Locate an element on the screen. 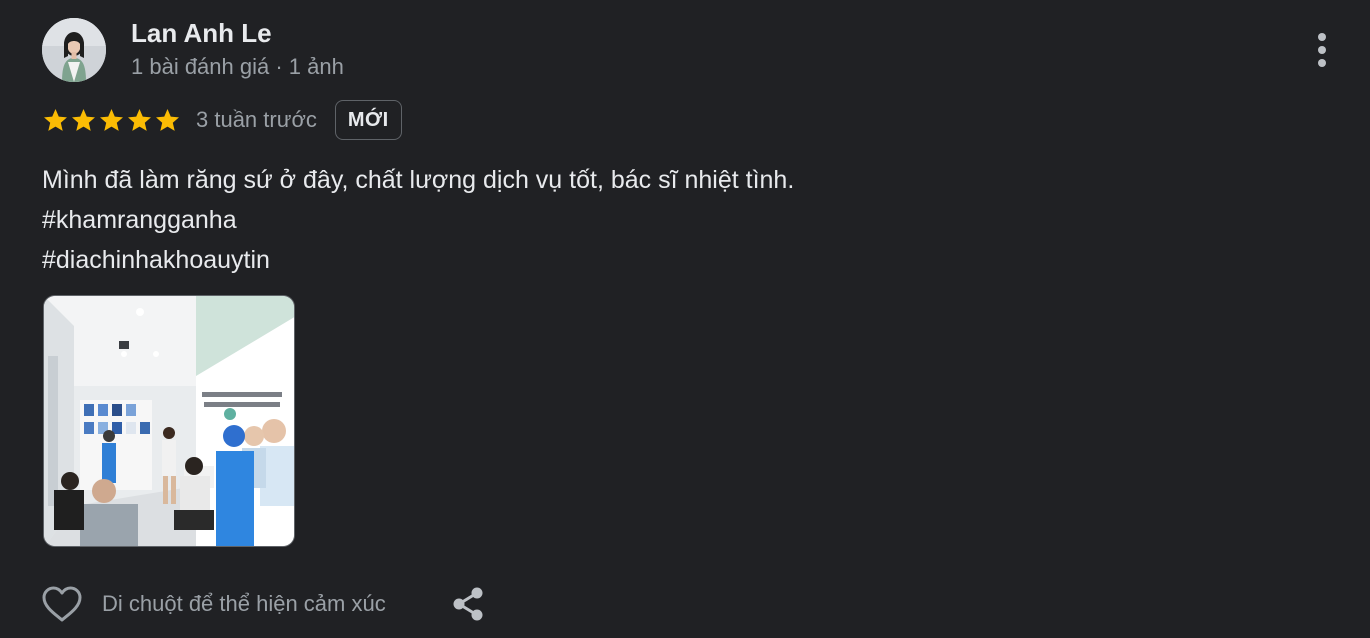  more-vert-icon is located at coordinates (1322, 37).